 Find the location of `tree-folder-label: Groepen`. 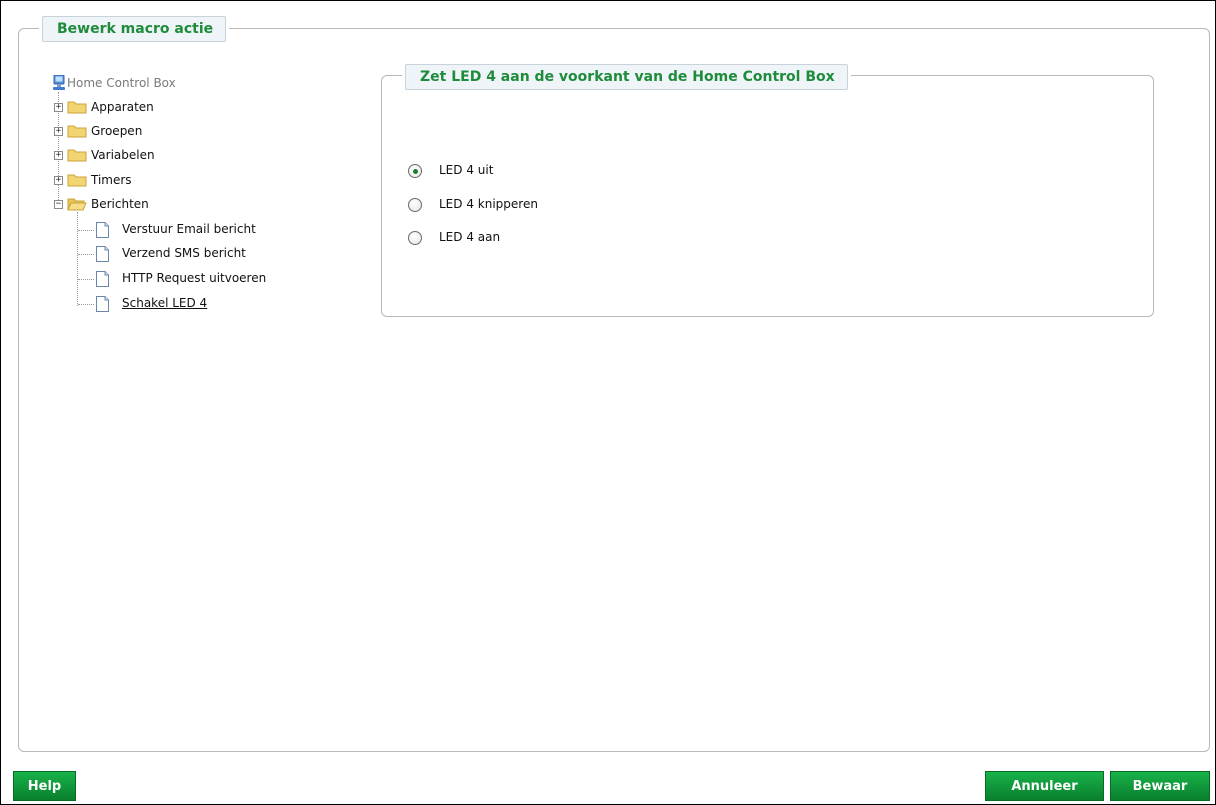

tree-folder-label: Groepen is located at coordinates (117, 131).